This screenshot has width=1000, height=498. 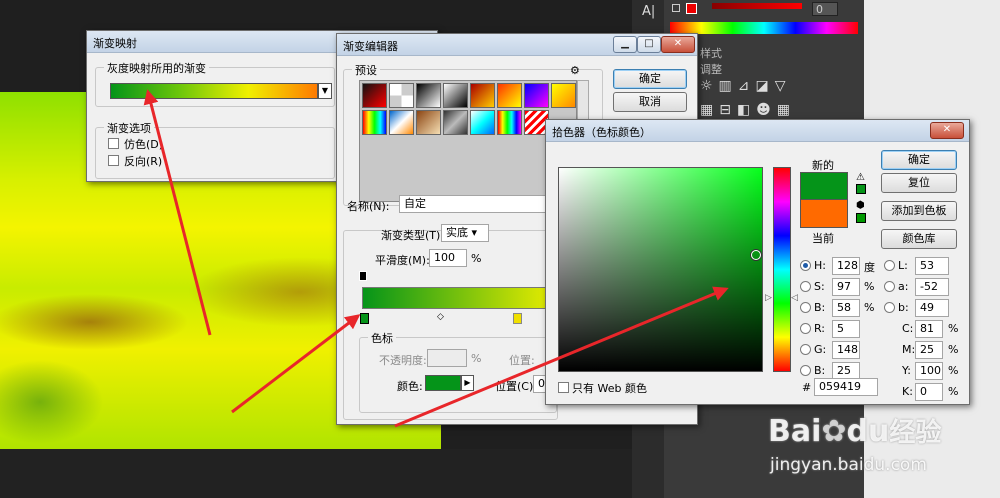 I want to click on hue-slider-left-handle: ▷, so click(x=768, y=298).